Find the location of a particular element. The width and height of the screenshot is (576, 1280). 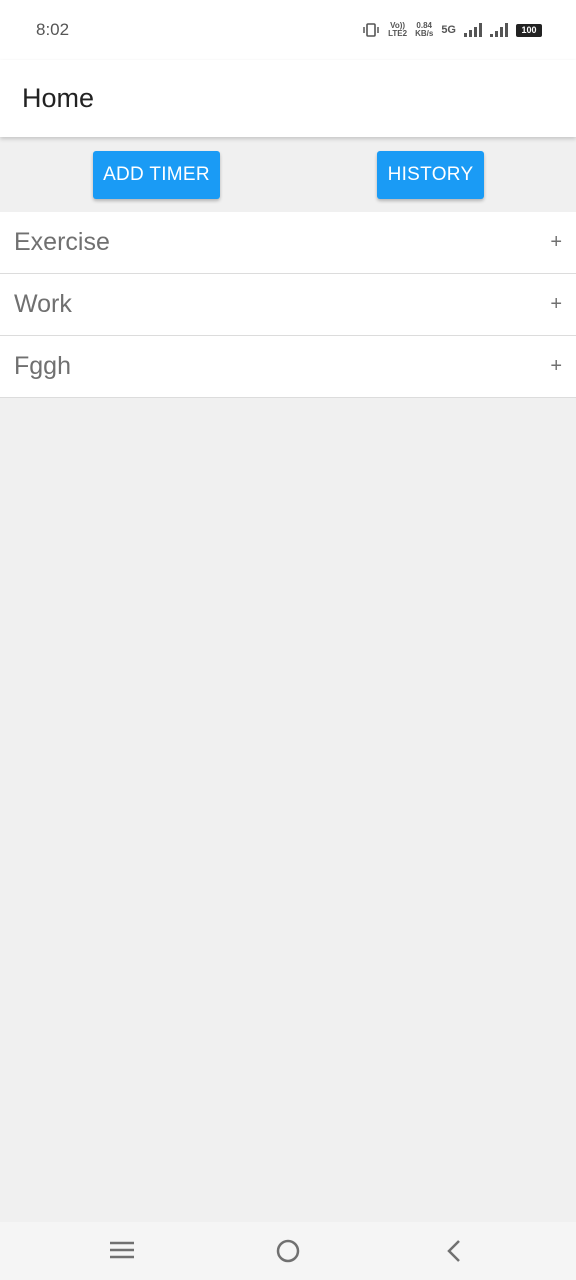

history-button: HISTORY is located at coordinates (430, 175).